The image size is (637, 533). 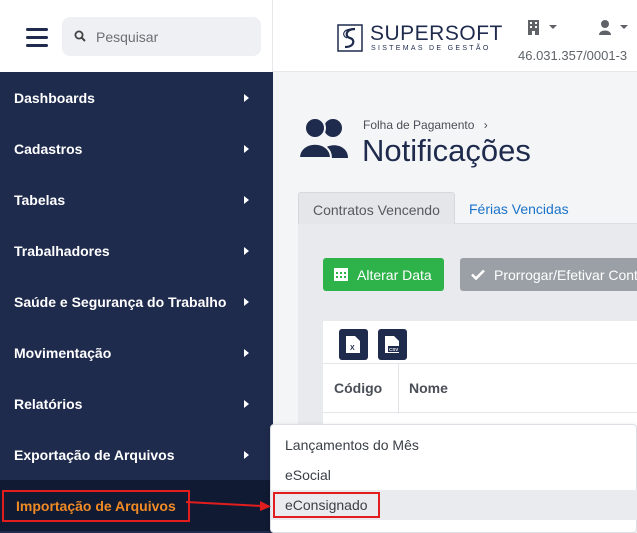 What do you see at coordinates (48, 403) in the screenshot?
I see `sidebar-item-label: Relatórios` at bounding box center [48, 403].